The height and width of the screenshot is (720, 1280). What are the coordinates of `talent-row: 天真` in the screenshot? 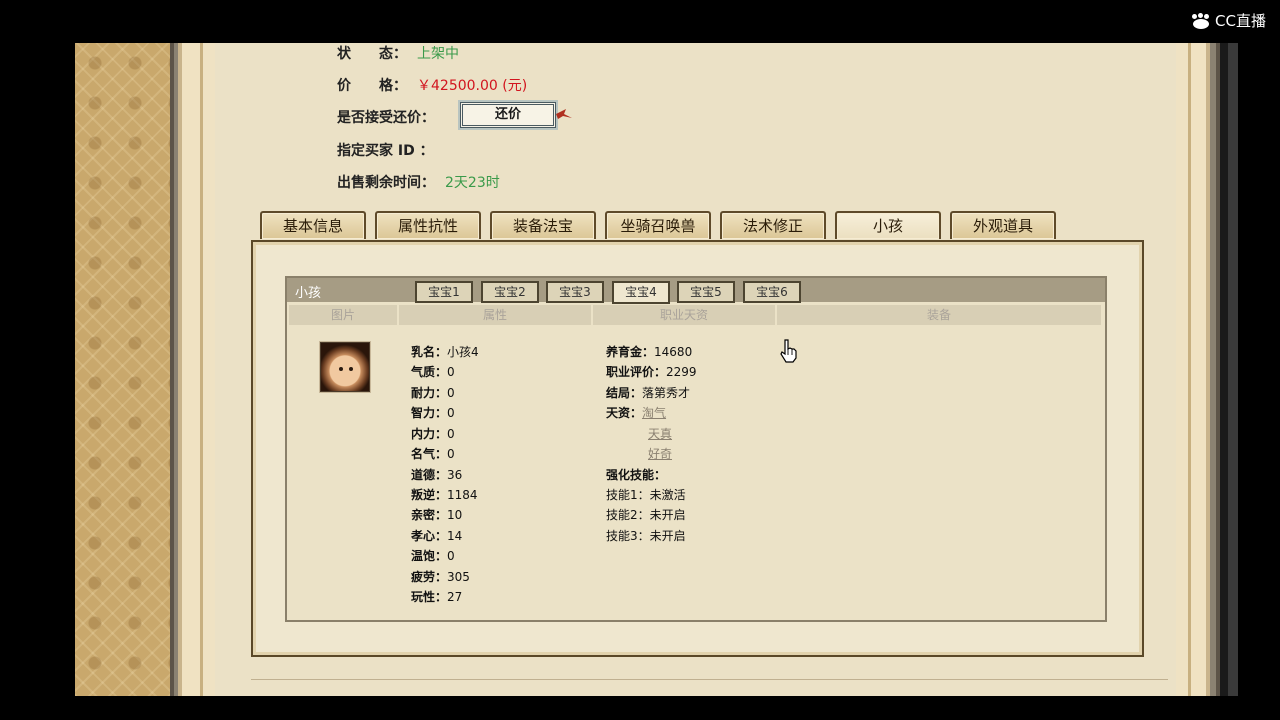 It's located at (660, 433).